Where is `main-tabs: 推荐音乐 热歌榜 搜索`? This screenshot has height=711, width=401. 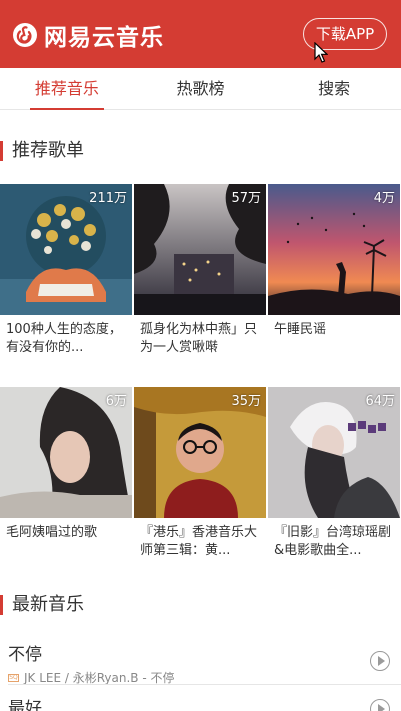
main-tabs: 推荐音乐 热歌榜 搜索 is located at coordinates (200, 89).